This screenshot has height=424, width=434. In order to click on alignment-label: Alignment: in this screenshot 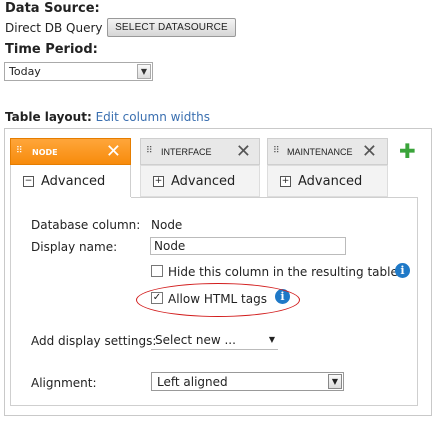, I will do `click(64, 383)`.